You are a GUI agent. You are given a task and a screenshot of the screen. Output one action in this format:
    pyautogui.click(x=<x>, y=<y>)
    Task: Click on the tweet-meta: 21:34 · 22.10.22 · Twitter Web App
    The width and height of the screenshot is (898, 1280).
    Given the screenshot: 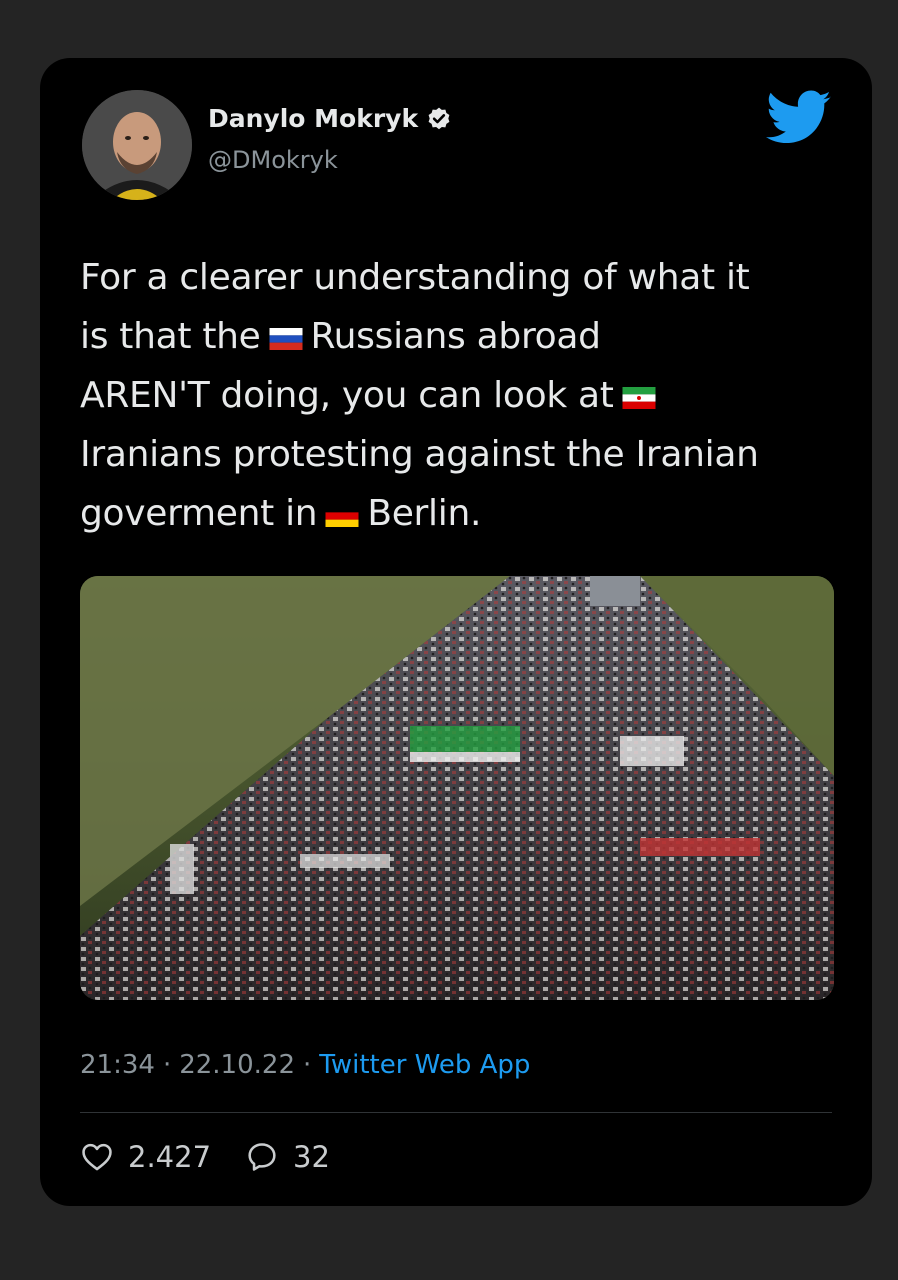 What is the action you would take?
    pyautogui.click(x=305, y=1065)
    